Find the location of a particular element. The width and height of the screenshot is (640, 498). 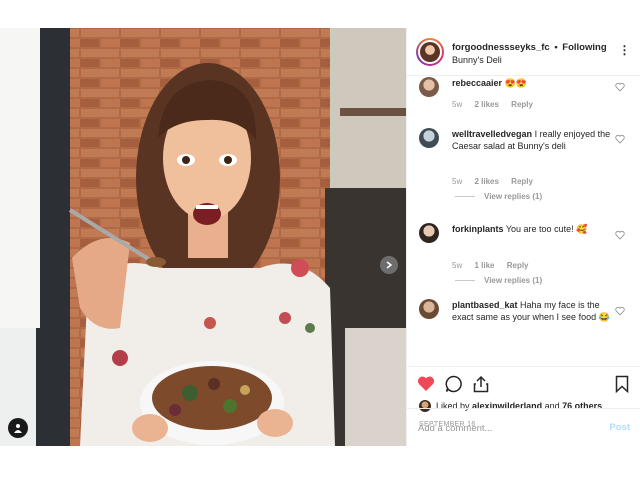

comment-likes: 1 like is located at coordinates (484, 265).